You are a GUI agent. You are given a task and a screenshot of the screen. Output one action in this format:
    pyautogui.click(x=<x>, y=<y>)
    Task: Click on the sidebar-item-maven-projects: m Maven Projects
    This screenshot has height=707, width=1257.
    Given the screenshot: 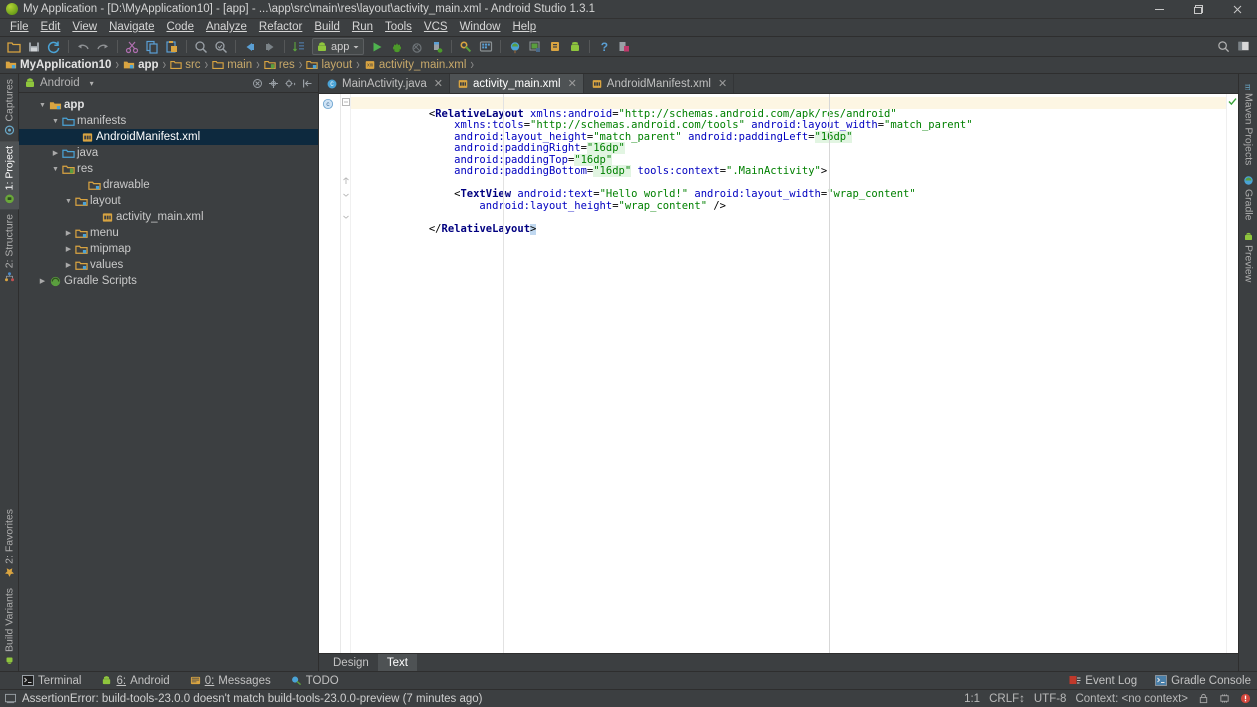 What is the action you would take?
    pyautogui.click(x=1248, y=122)
    